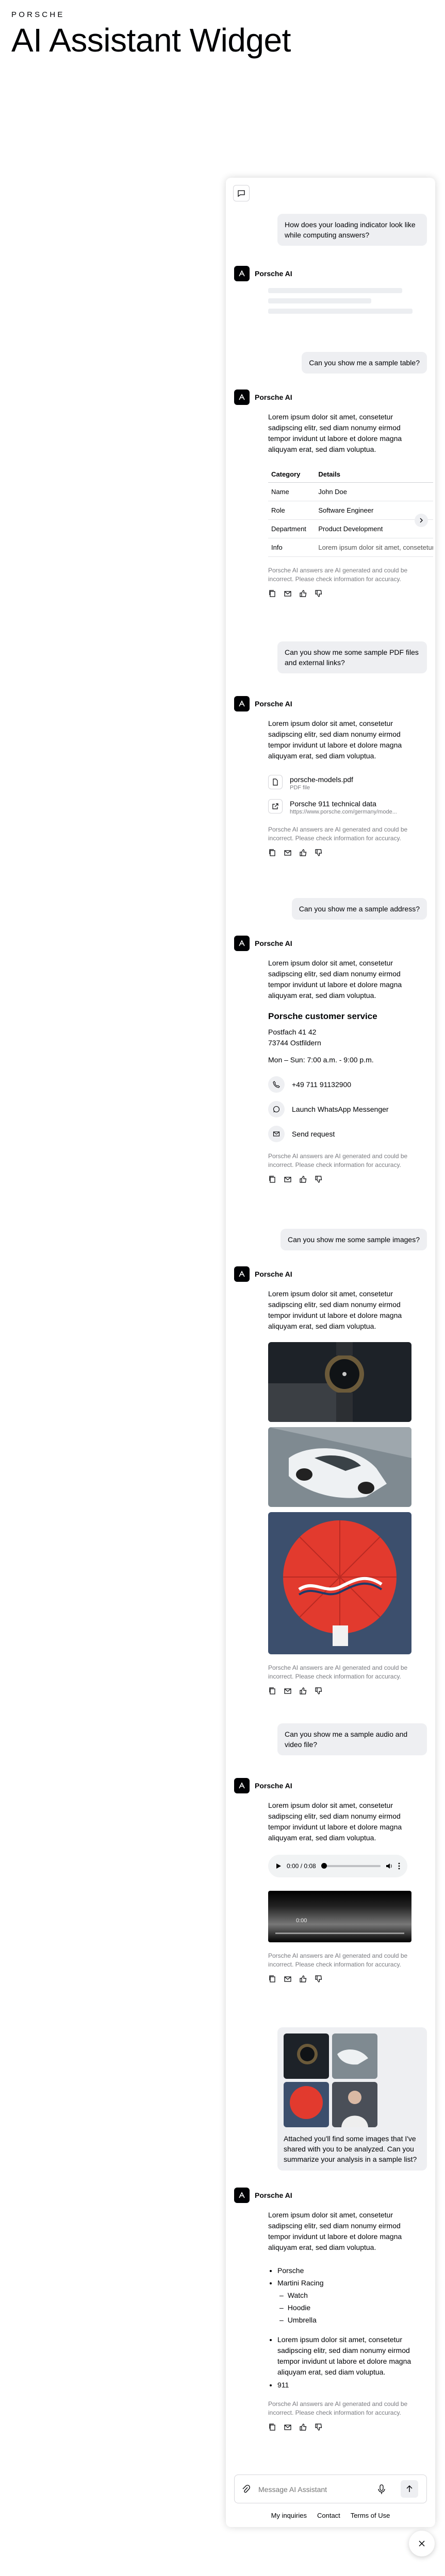  Describe the element at coordinates (276, 1084) in the screenshot. I see `phone-icon` at that location.